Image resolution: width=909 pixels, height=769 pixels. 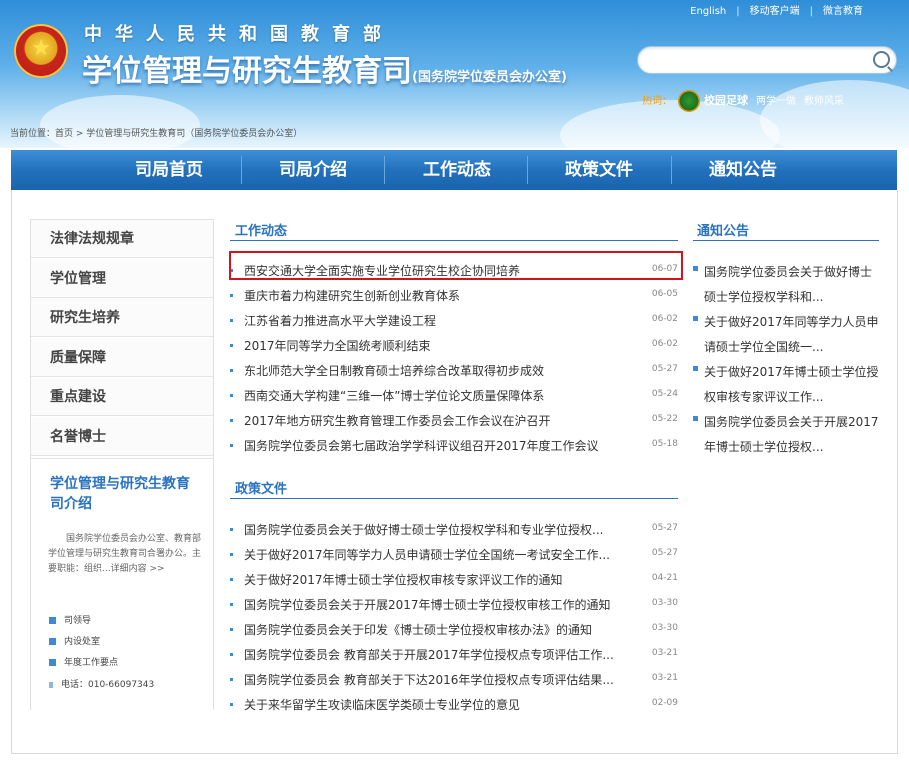 What do you see at coordinates (340, 321) in the screenshot?
I see `news-title: 江苏省着力推进高水平大学建设工程` at bounding box center [340, 321].